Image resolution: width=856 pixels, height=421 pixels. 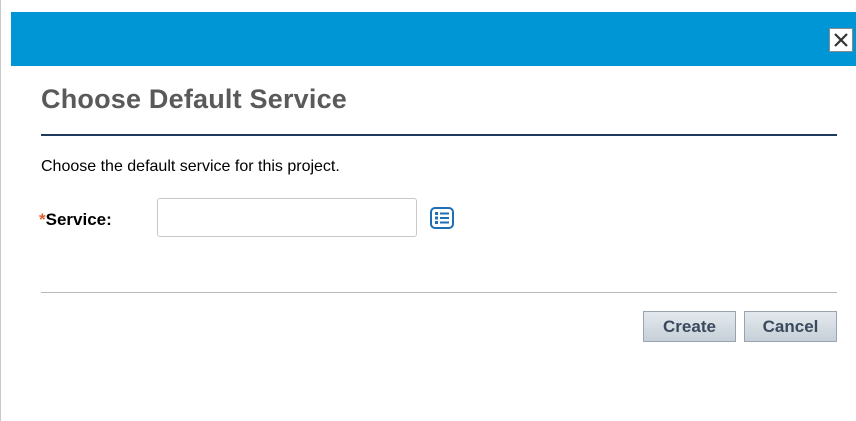 I want to click on create-button: Create, so click(x=689, y=326).